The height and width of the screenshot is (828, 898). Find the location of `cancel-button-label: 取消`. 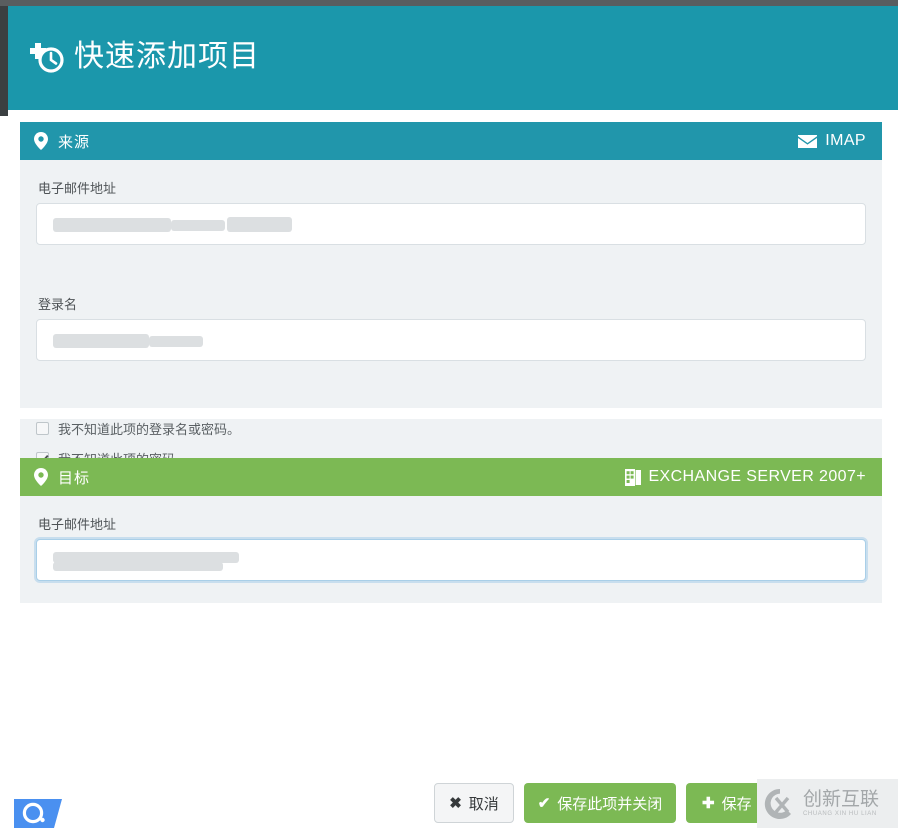

cancel-button-label: 取消 is located at coordinates (483, 804).